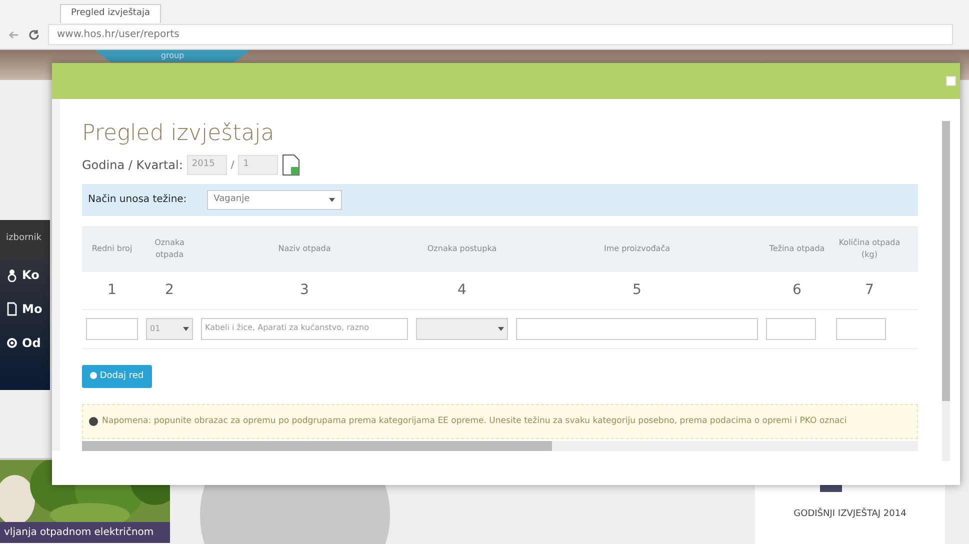 Image resolution: width=969 pixels, height=544 pixels. What do you see at coordinates (637, 329) in the screenshot?
I see `producer-input` at bounding box center [637, 329].